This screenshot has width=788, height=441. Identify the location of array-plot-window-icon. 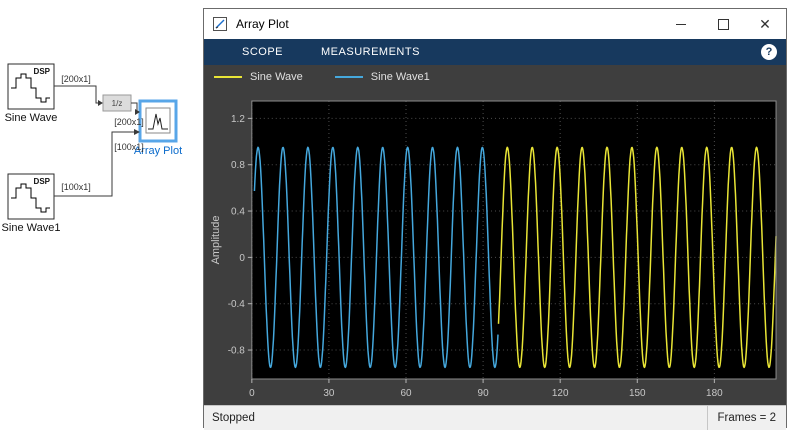
(220, 24).